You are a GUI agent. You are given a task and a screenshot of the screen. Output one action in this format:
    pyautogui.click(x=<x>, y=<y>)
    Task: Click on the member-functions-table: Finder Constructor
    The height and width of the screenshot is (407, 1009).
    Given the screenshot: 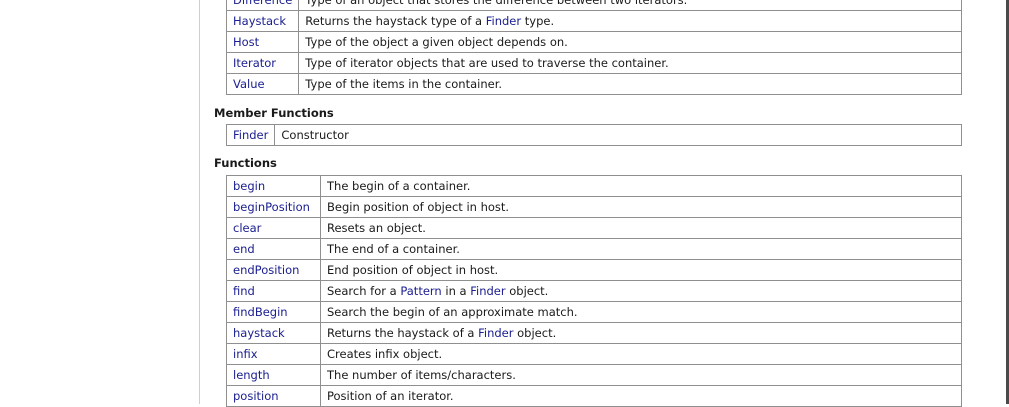 What is the action you would take?
    pyautogui.click(x=593, y=135)
    